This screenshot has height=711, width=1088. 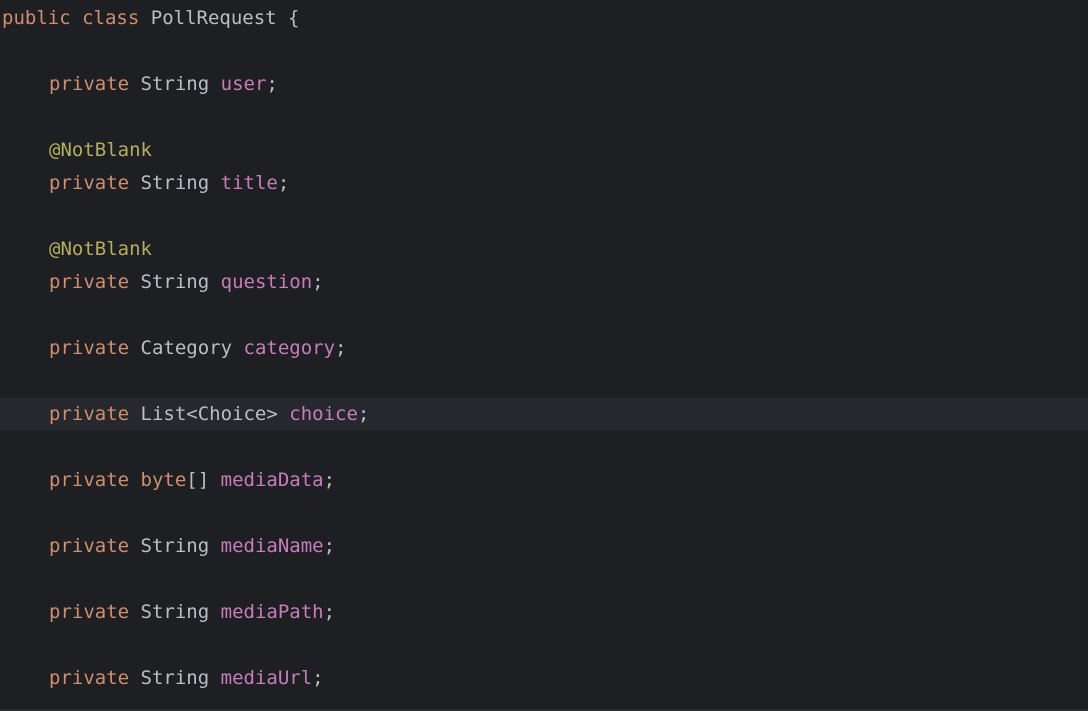 I want to click on field-name: question, so click(x=266, y=282).